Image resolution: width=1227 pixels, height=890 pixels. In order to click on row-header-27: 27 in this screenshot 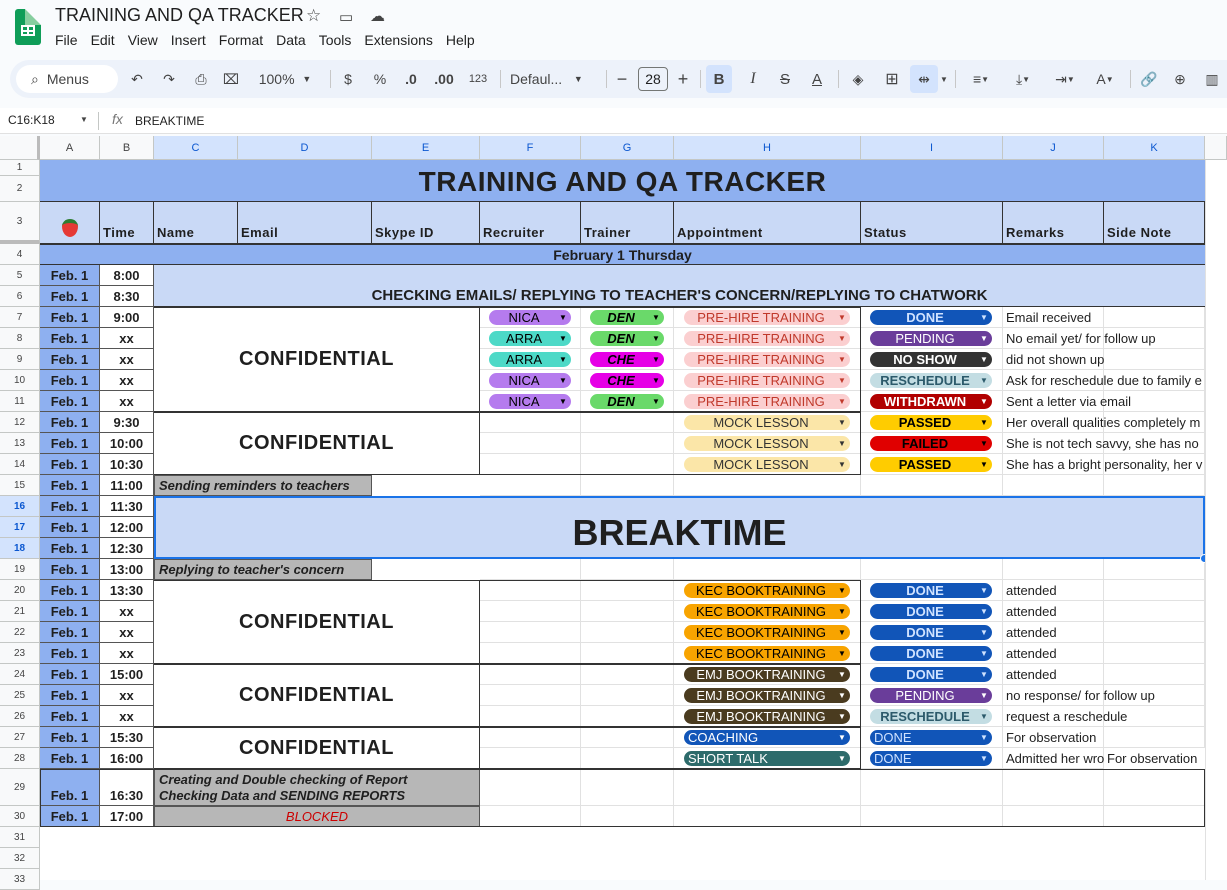, I will do `click(20, 737)`.